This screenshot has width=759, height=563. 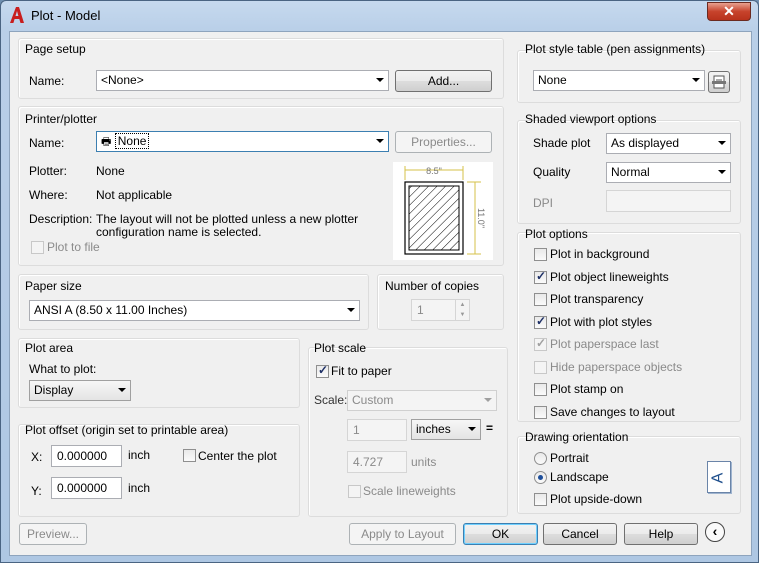 I want to click on scale-value: Custom, so click(x=373, y=400).